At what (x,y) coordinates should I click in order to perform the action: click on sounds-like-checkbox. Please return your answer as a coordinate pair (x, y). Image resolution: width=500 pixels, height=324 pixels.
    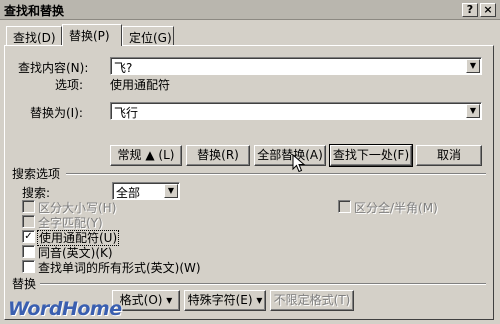
    Looking at the image, I should click on (28, 251).